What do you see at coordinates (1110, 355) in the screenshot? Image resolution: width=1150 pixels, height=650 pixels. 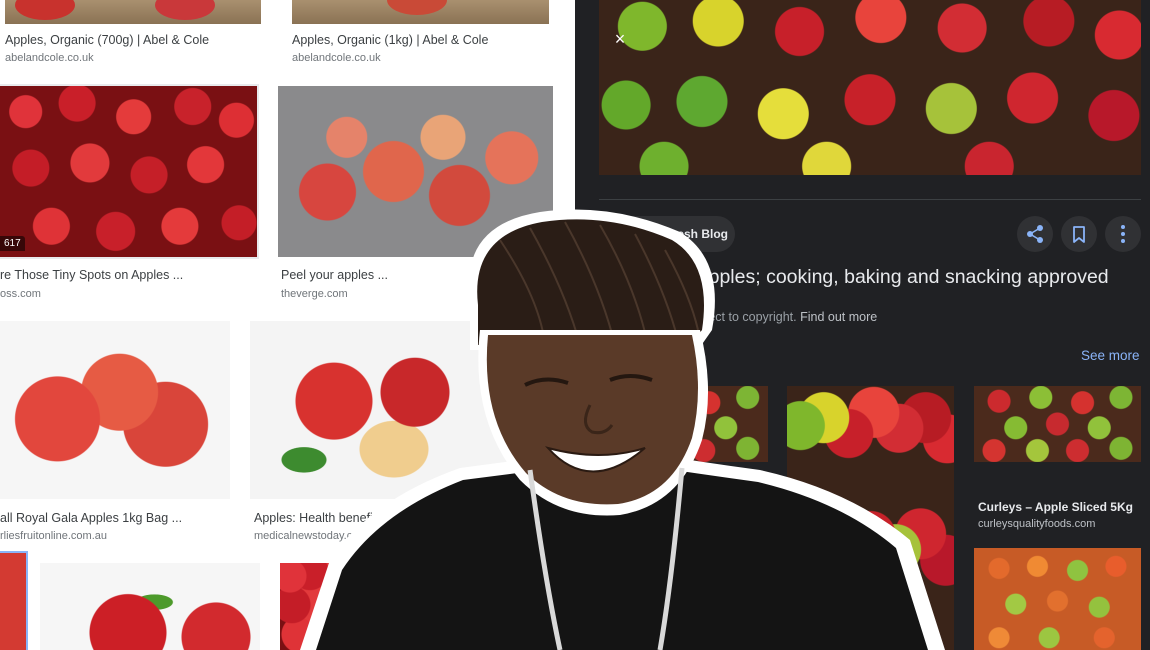 I see `see-more-link: See more` at bounding box center [1110, 355].